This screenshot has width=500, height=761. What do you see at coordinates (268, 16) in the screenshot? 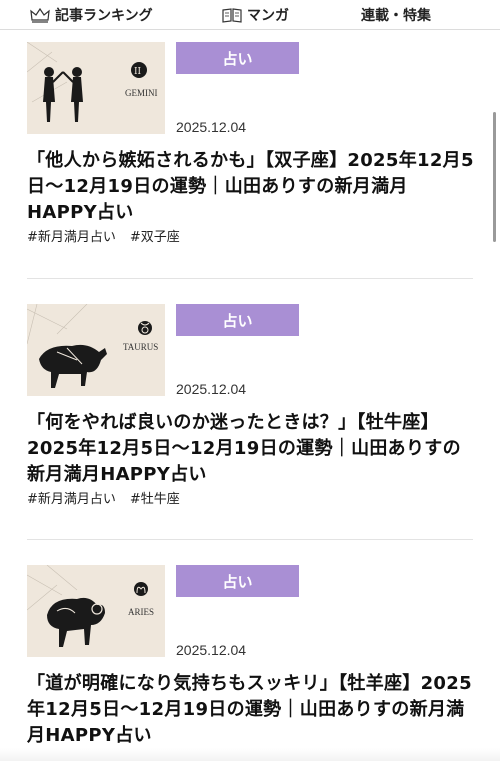
I see `nav-manga-label: マンガ` at bounding box center [268, 16].